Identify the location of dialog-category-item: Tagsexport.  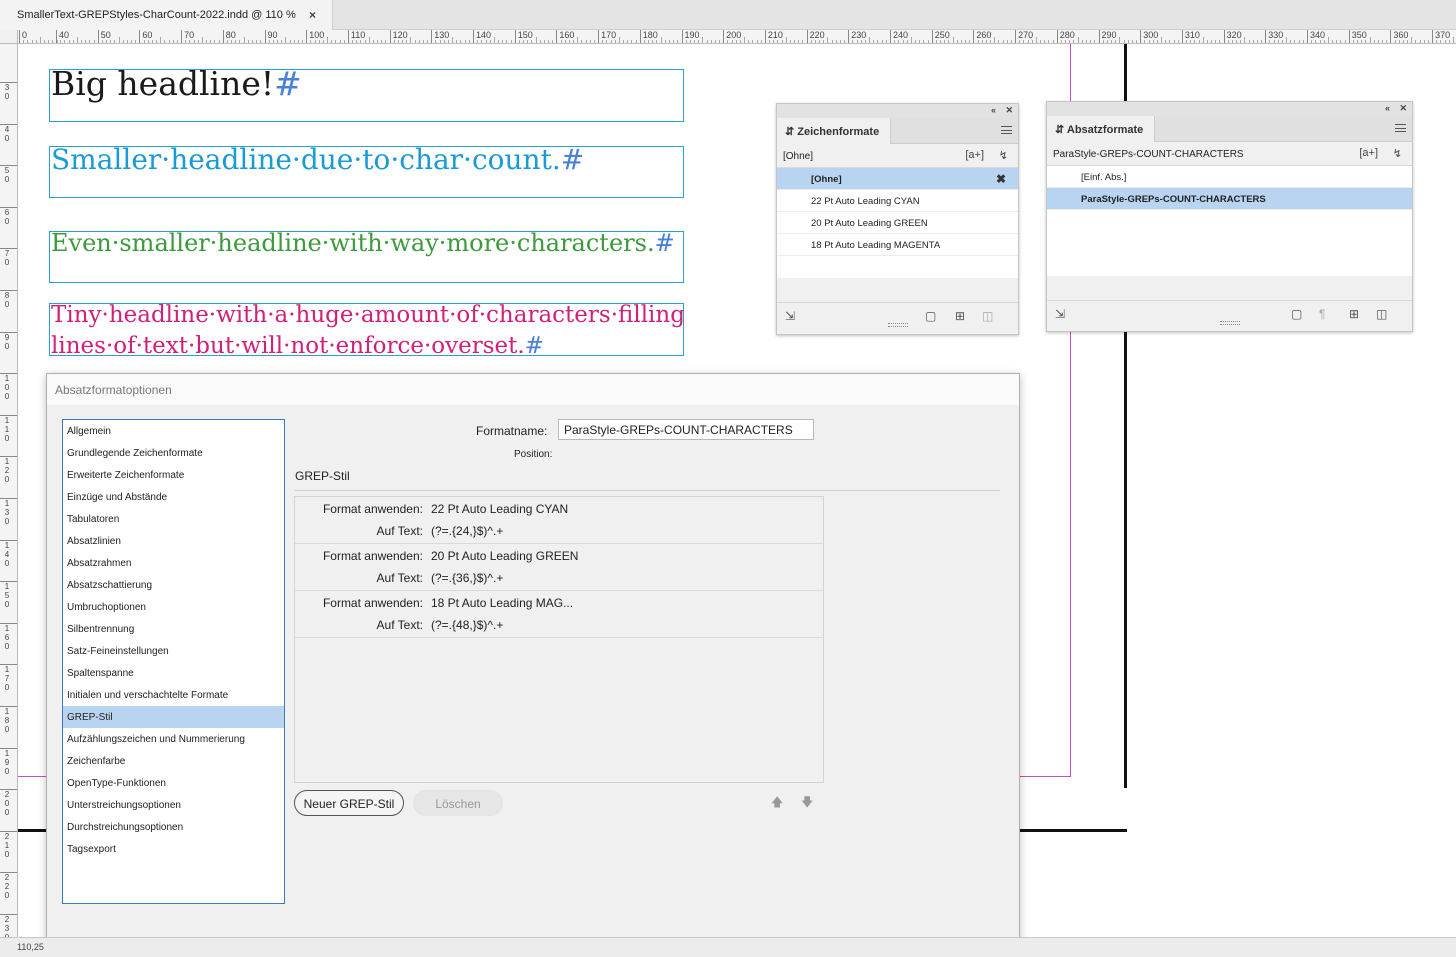
(173, 849).